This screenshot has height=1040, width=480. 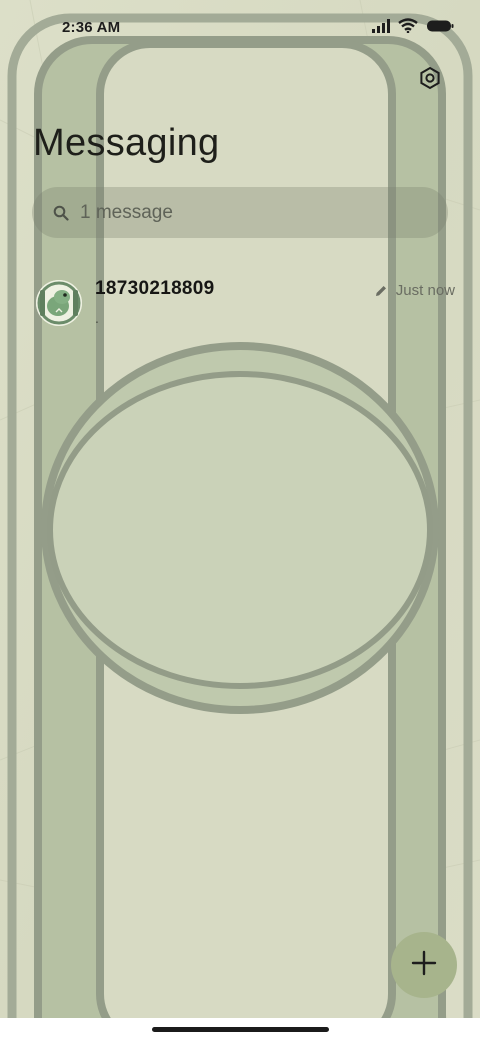 I want to click on plus-icon, so click(x=424, y=965).